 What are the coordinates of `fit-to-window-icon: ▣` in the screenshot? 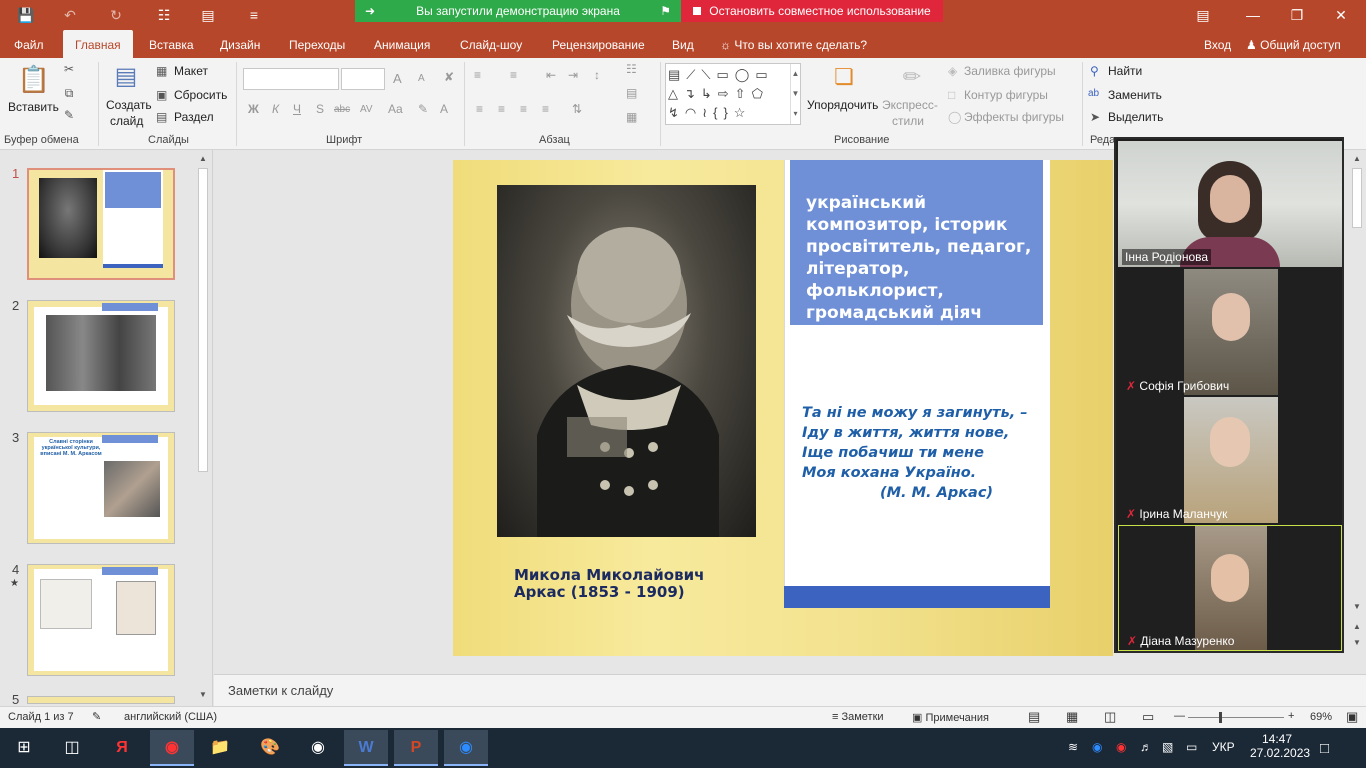 It's located at (1352, 717).